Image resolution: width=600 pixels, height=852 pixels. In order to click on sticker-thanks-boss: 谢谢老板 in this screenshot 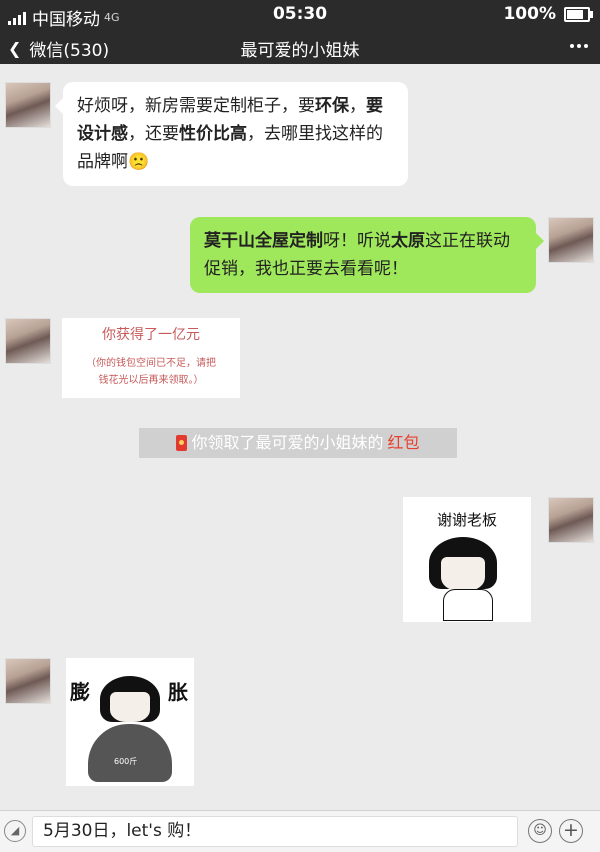, I will do `click(467, 559)`.